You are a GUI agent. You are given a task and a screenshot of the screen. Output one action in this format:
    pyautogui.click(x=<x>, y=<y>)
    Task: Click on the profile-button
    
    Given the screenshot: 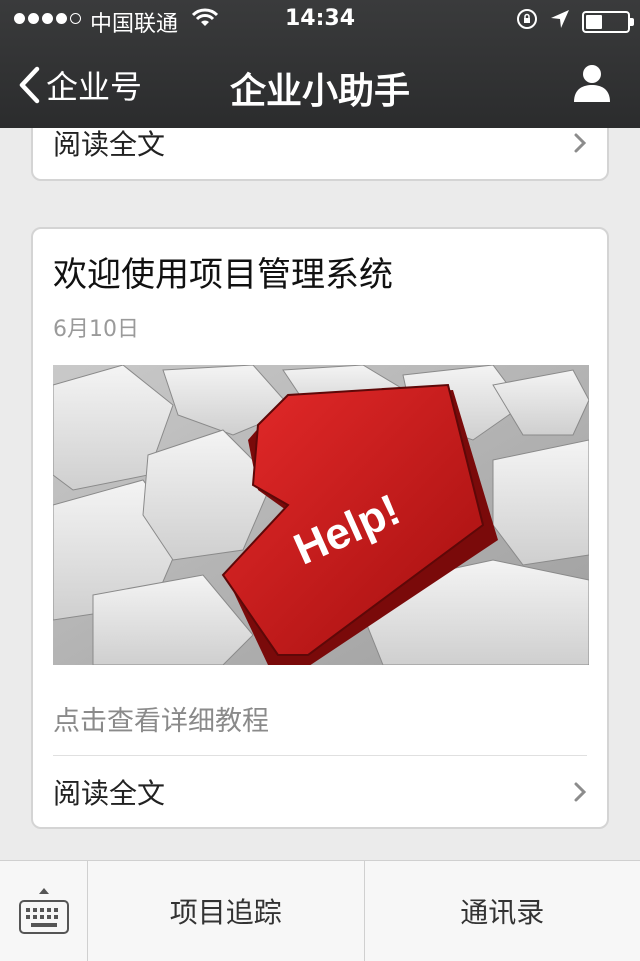 What is the action you would take?
    pyautogui.click(x=592, y=84)
    